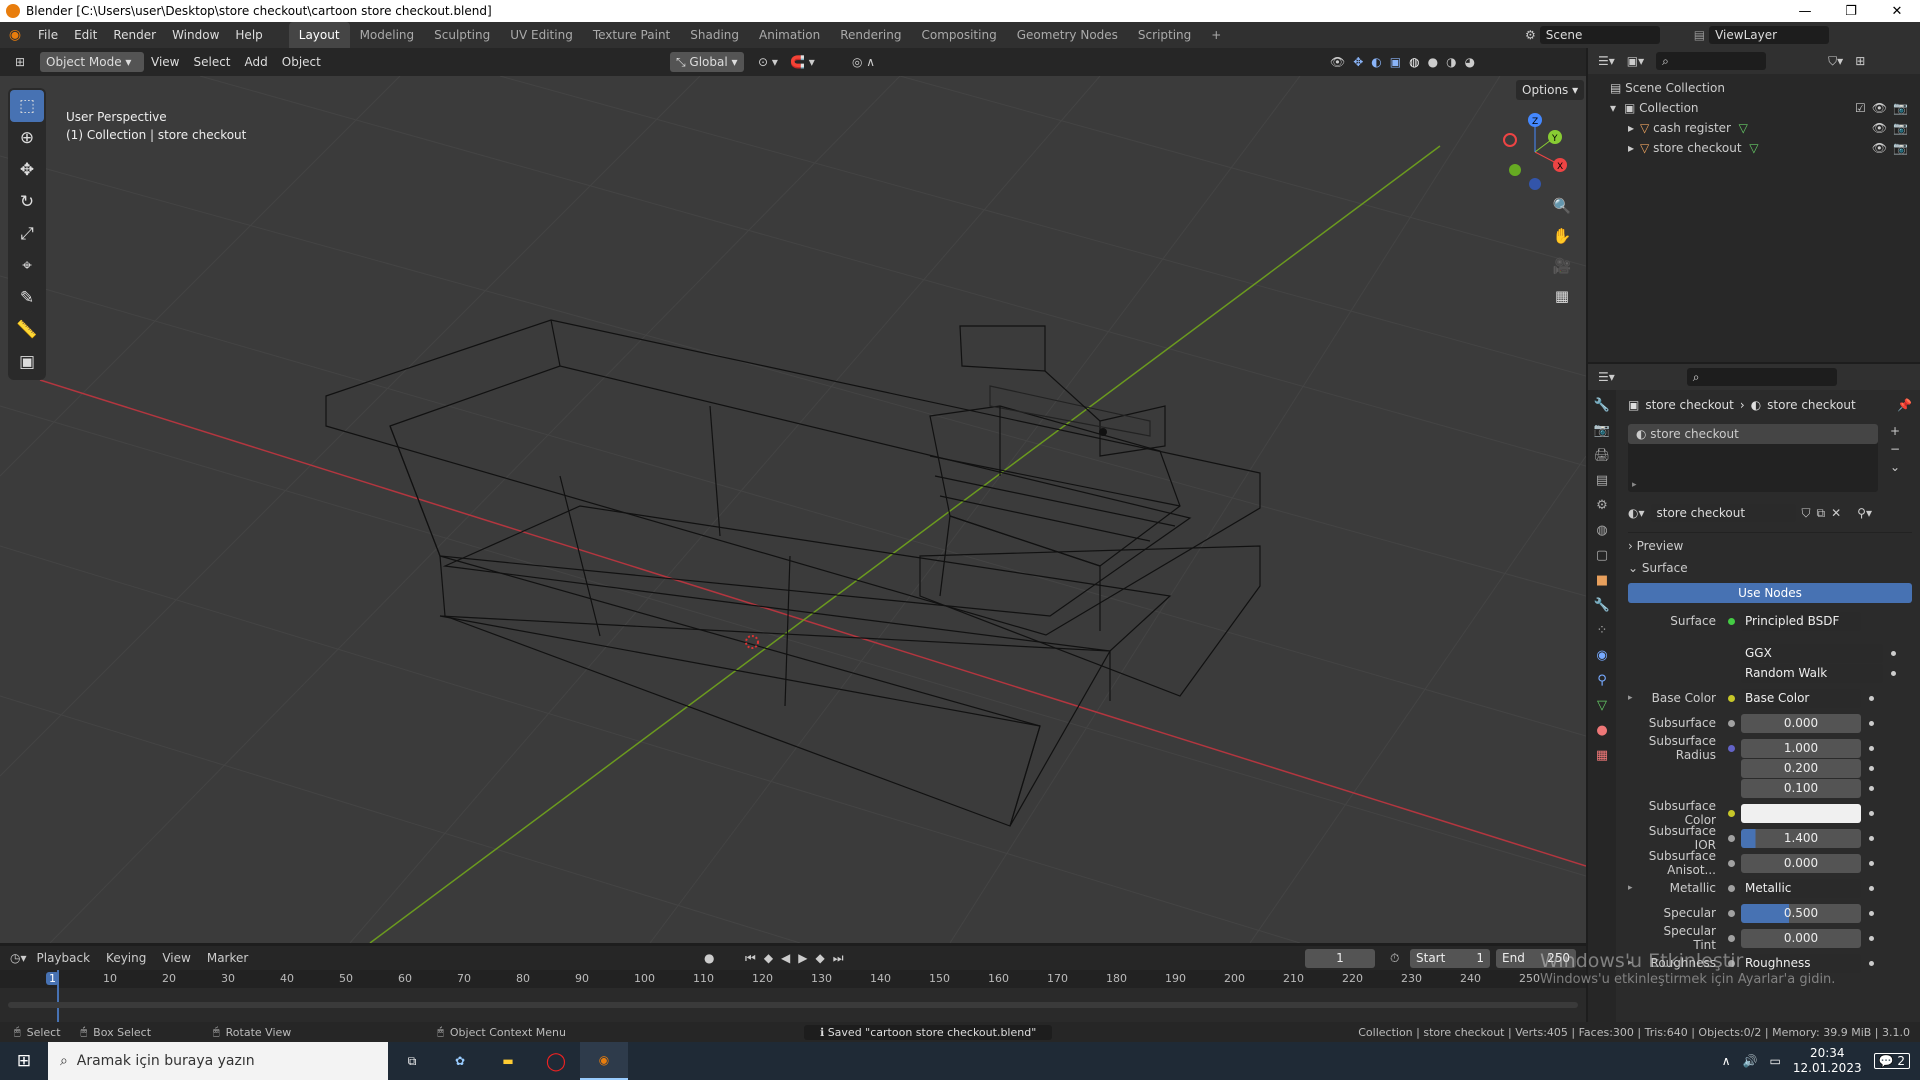 The image size is (1920, 1080). I want to click on display-mode-icon: ▣▾, so click(1635, 61).